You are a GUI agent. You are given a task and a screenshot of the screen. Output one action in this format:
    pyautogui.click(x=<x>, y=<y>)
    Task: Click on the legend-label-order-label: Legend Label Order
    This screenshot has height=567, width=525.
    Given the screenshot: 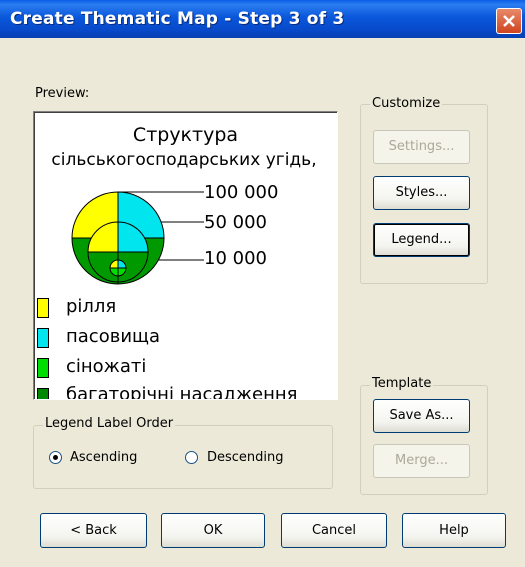 What is the action you would take?
    pyautogui.click(x=109, y=423)
    